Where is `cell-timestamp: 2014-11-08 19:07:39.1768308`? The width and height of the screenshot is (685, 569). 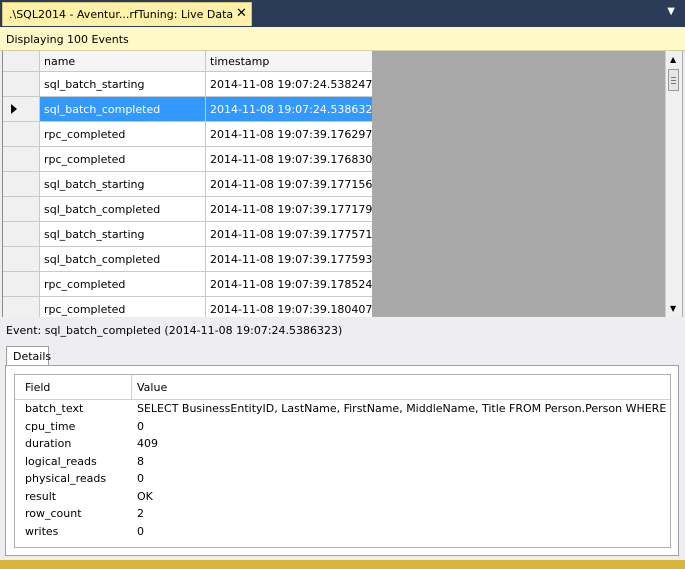
cell-timestamp: 2014-11-08 19:07:39.1768308 is located at coordinates (289, 159).